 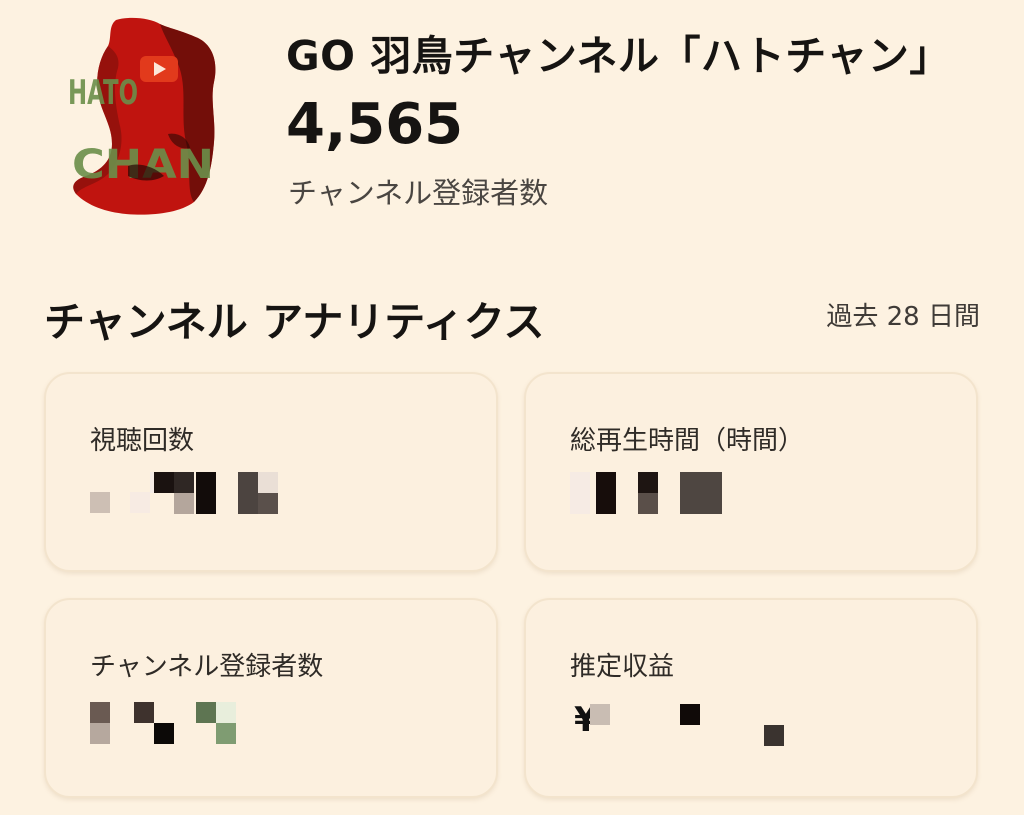 I want to click on watch-time-card: 総再生時間（時間）, so click(x=751, y=472).